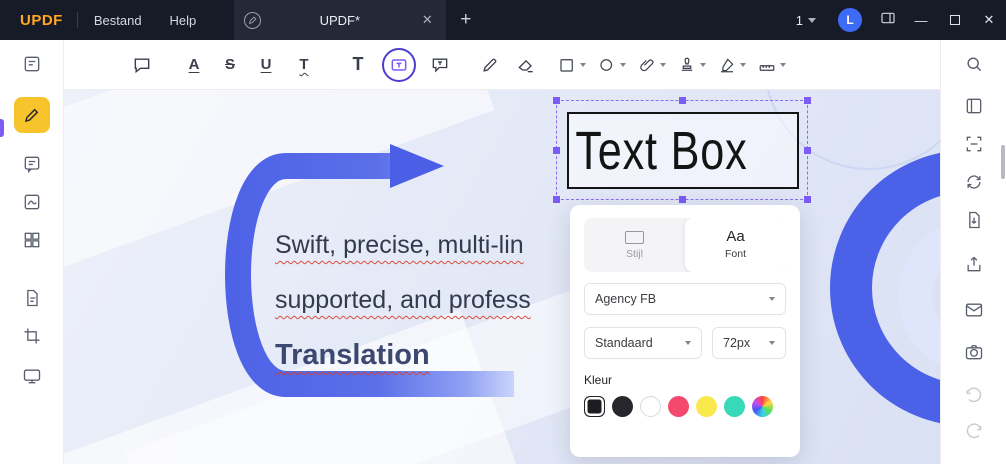  Describe the element at coordinates (806, 20) in the screenshot. I see `page-indicator: 1` at that location.